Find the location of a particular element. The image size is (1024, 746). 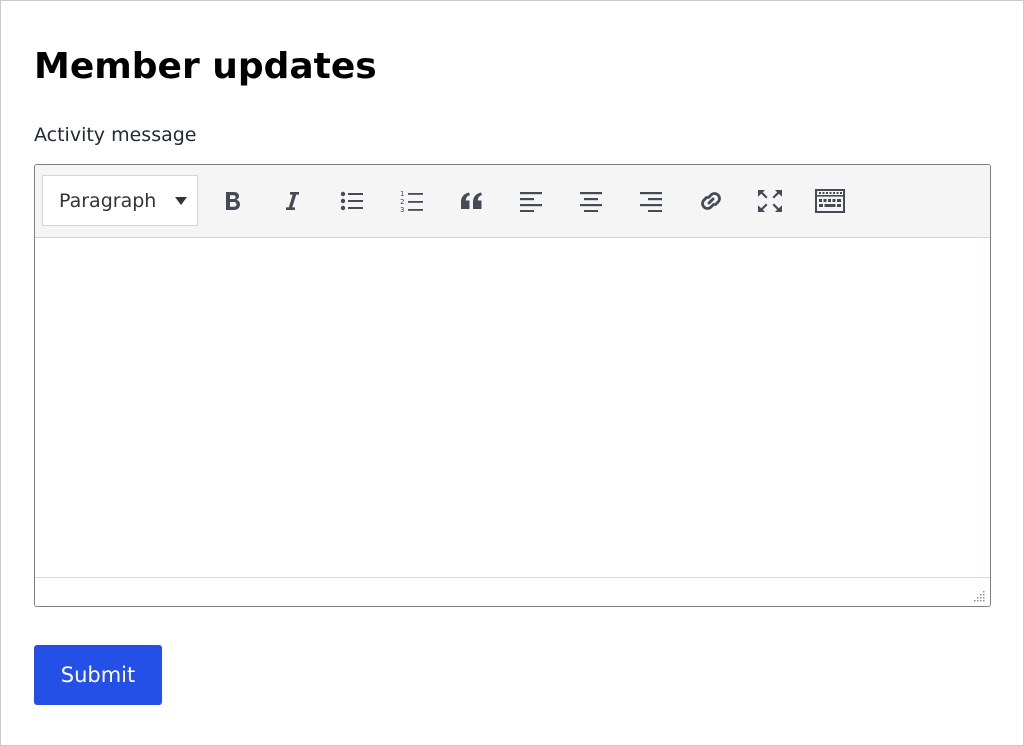

align-right-button is located at coordinates (651, 201).